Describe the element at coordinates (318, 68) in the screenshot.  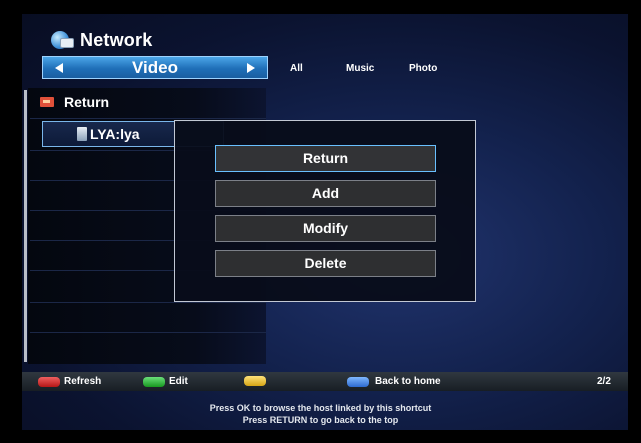
I see `tab-all: All` at that location.